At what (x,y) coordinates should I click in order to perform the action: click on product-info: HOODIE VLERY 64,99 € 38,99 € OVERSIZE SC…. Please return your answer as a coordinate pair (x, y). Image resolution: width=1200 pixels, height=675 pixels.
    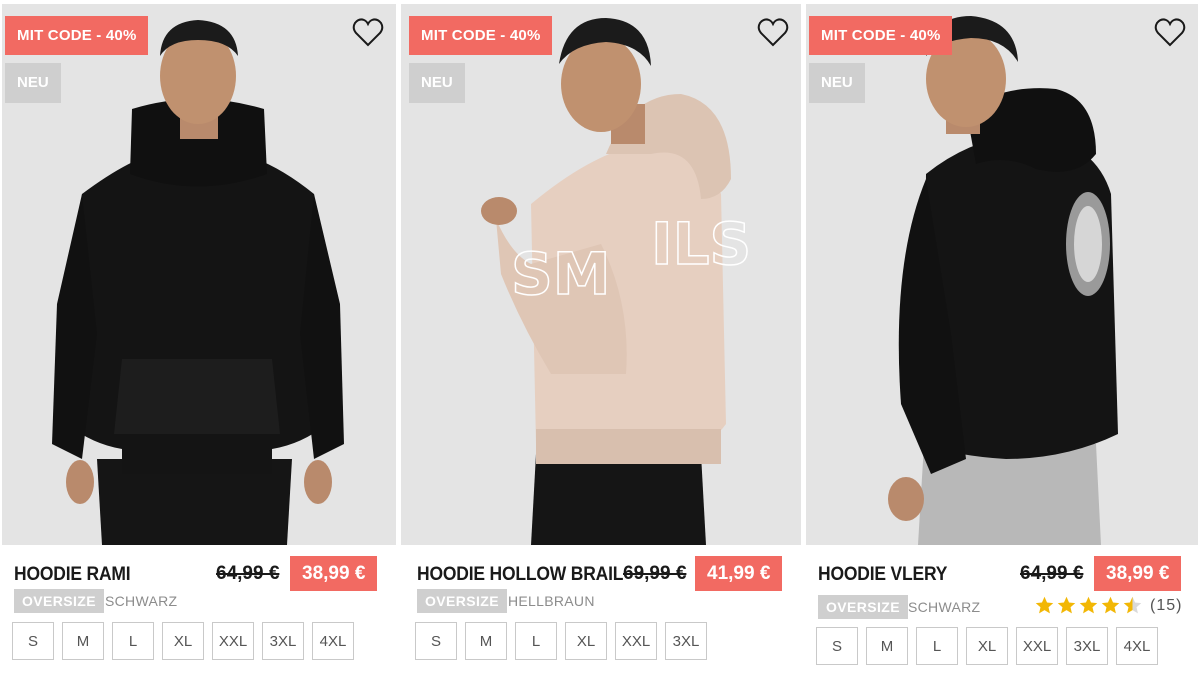
    Looking at the image, I should click on (1002, 610).